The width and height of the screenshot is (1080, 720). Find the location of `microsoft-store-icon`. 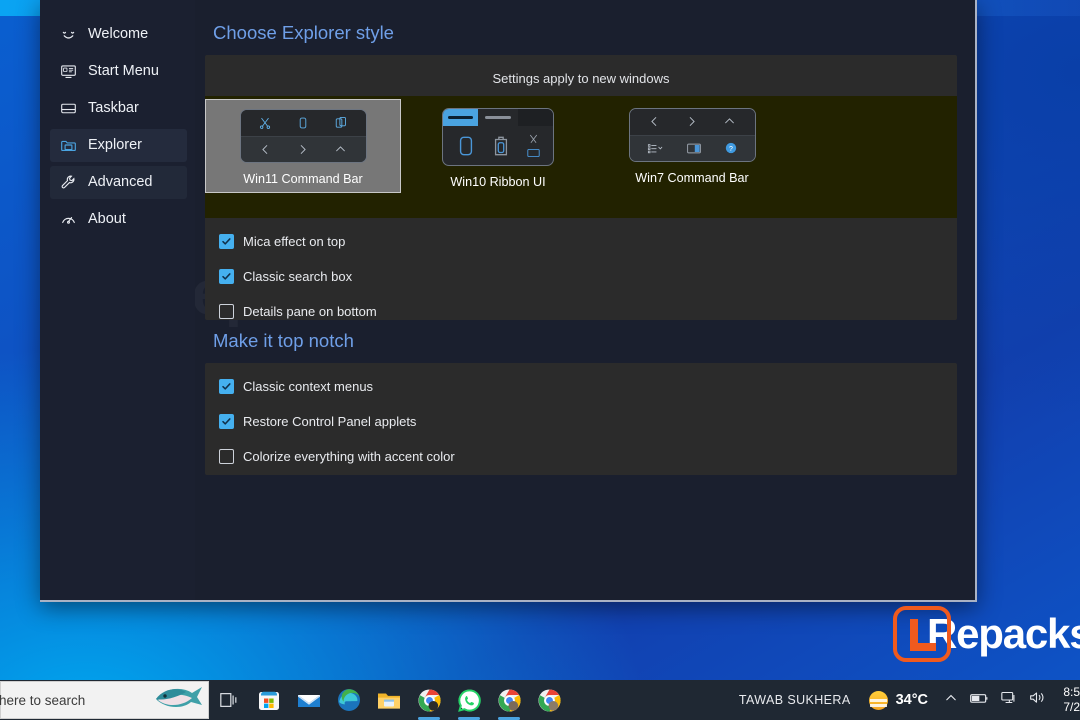

microsoft-store-icon is located at coordinates (269, 700).